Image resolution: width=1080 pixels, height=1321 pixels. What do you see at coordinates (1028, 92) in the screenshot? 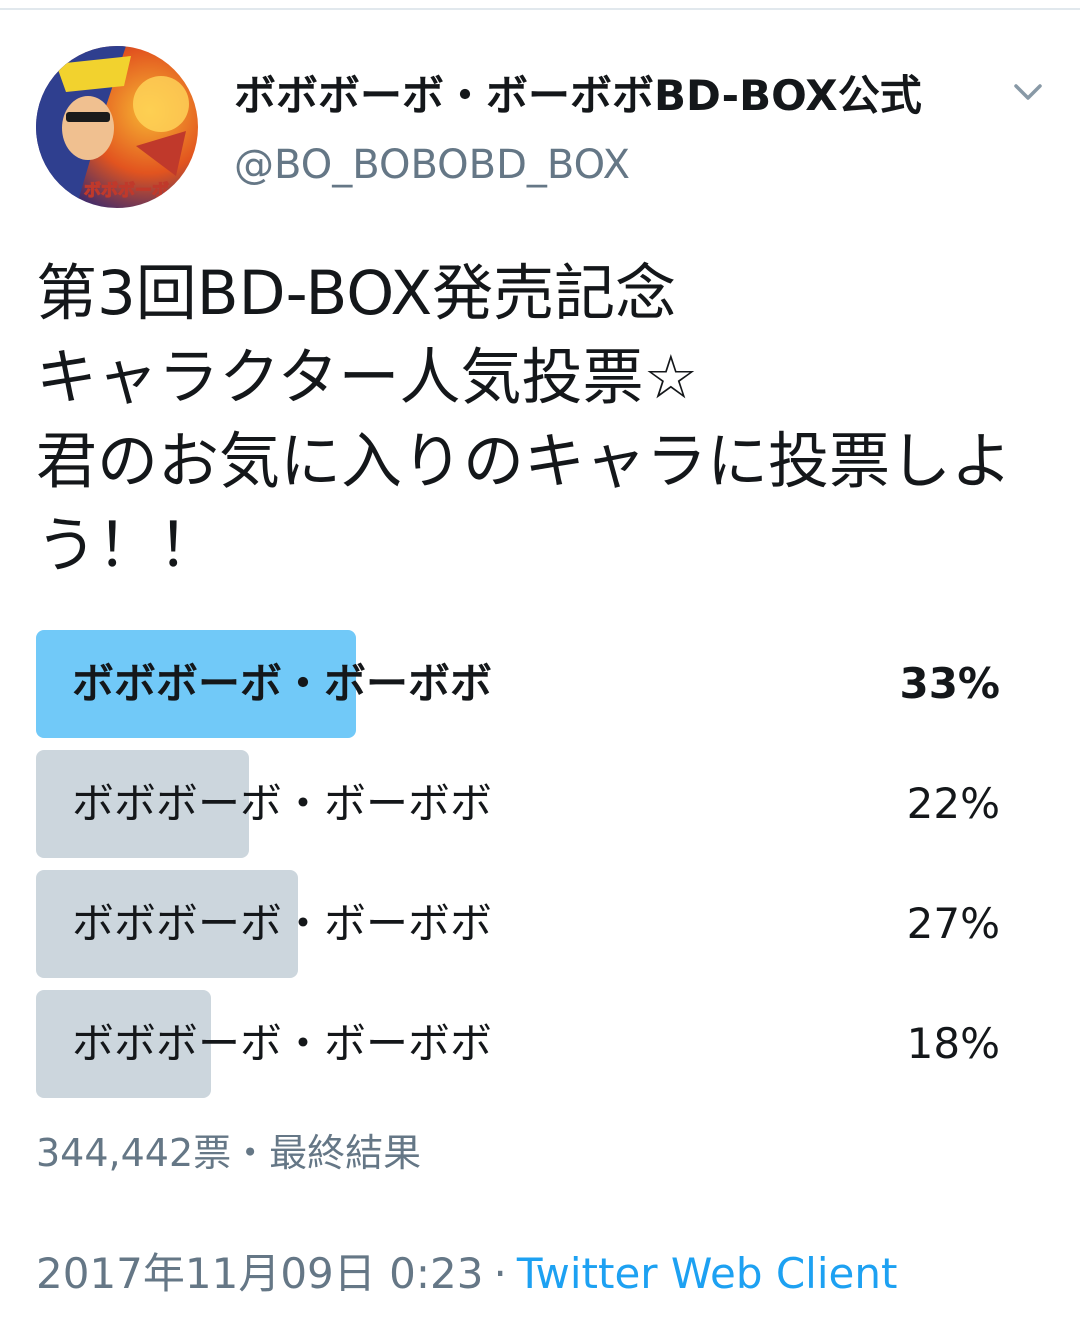
I see `chevron-down-icon` at bounding box center [1028, 92].